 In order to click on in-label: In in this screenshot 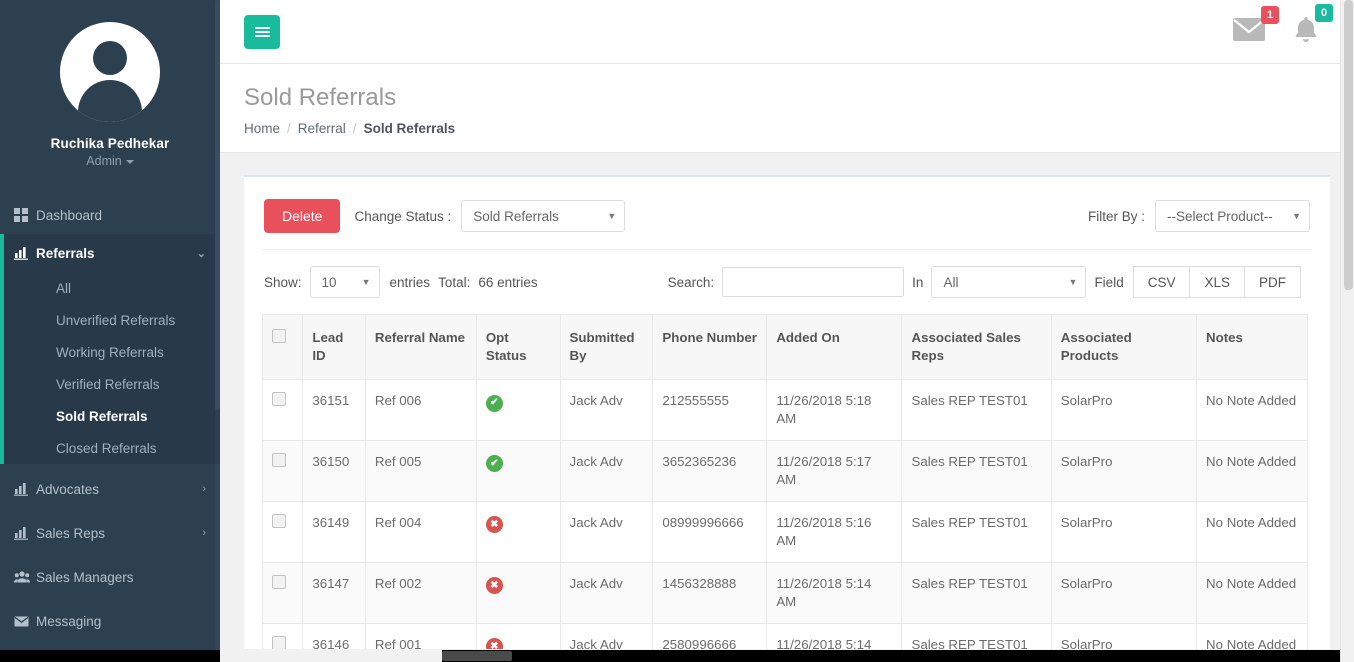, I will do `click(918, 282)`.